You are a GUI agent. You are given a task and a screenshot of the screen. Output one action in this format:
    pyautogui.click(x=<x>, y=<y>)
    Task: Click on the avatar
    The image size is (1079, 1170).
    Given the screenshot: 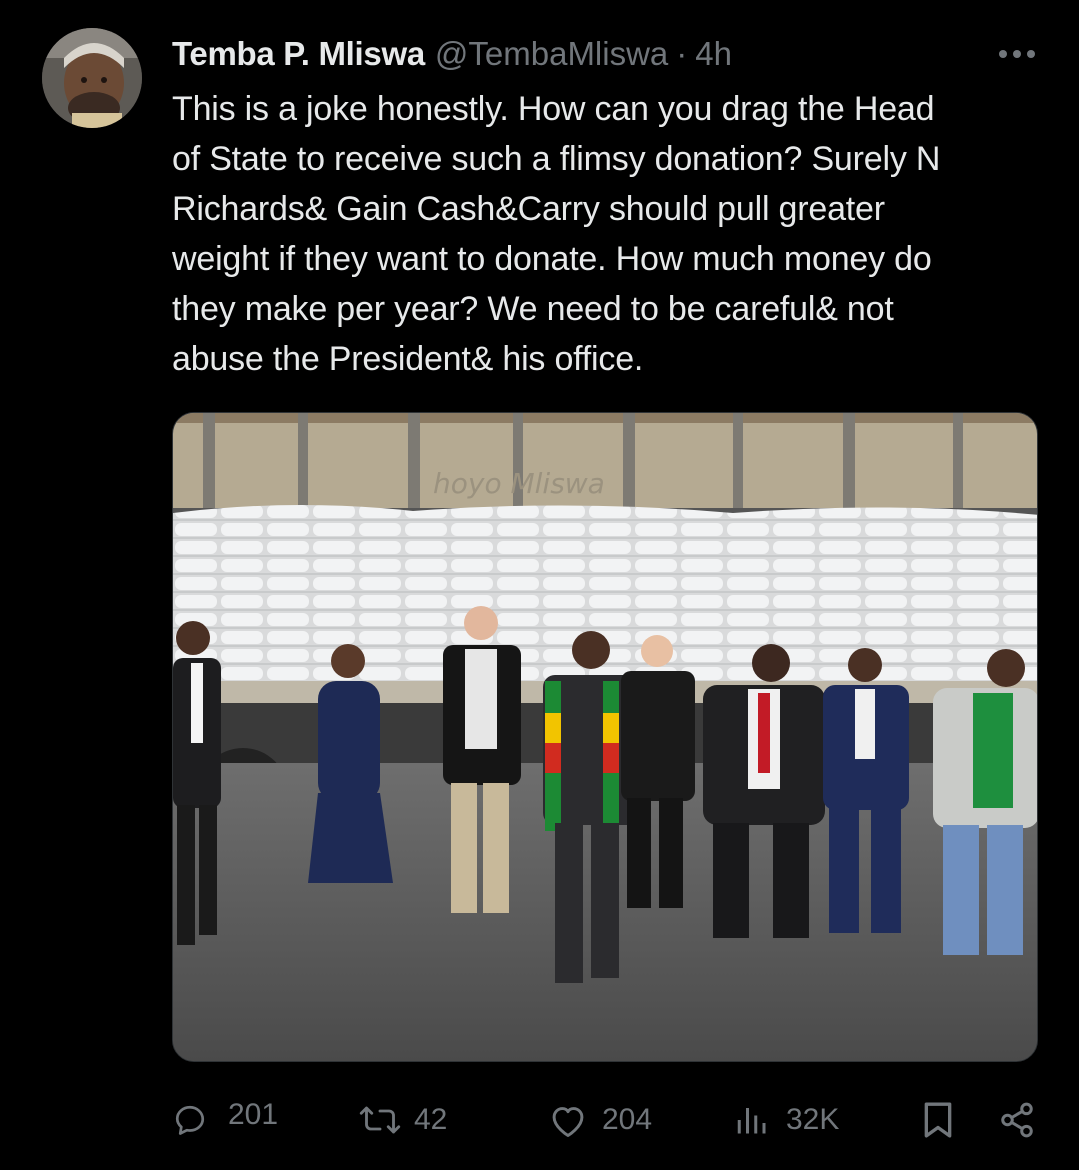 What is the action you would take?
    pyautogui.click(x=92, y=78)
    